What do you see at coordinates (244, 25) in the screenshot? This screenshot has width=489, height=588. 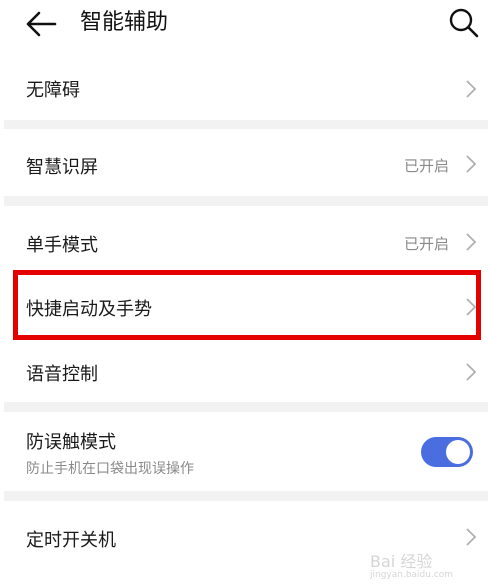 I see `top-app-bar: 智能辅助` at bounding box center [244, 25].